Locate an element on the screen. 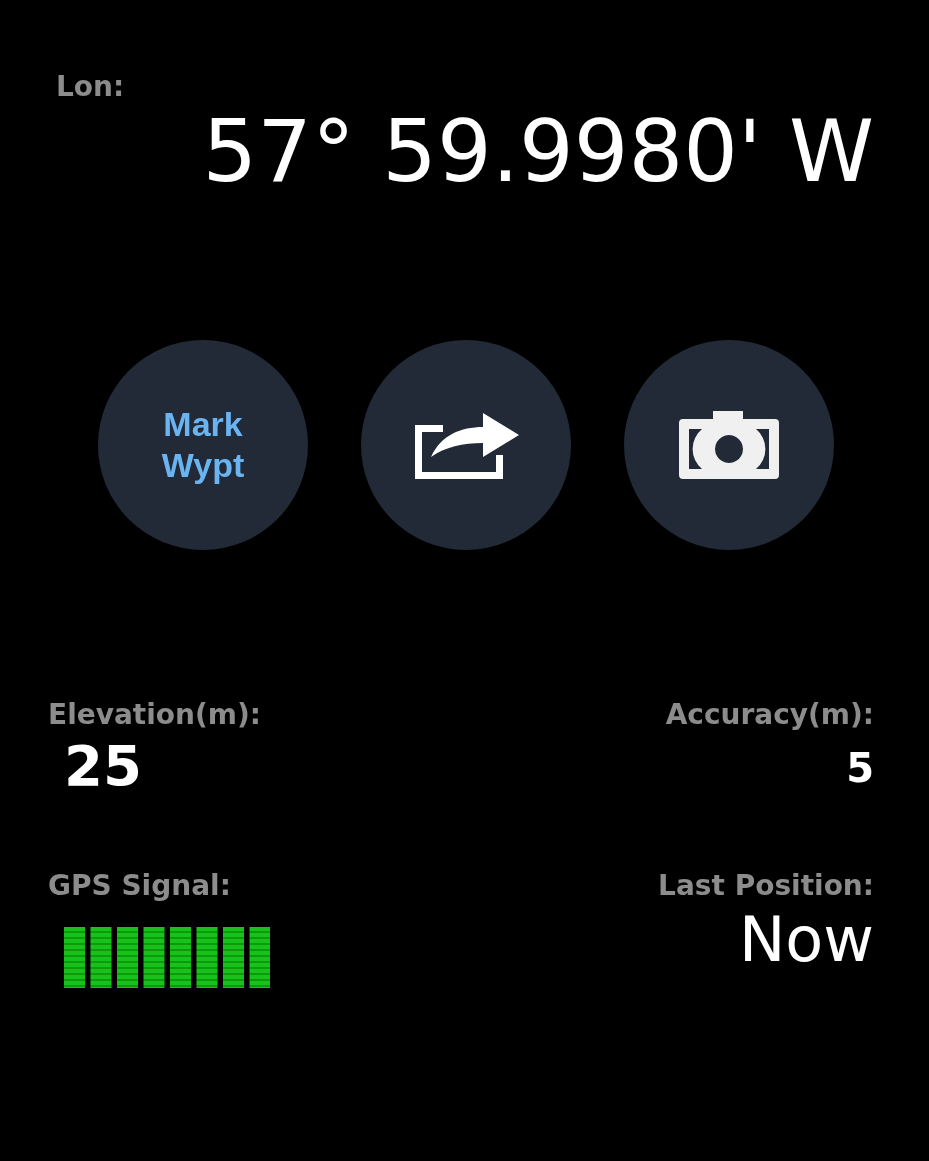  mark-waypoint-button: Mark Wypt is located at coordinates (203, 445).